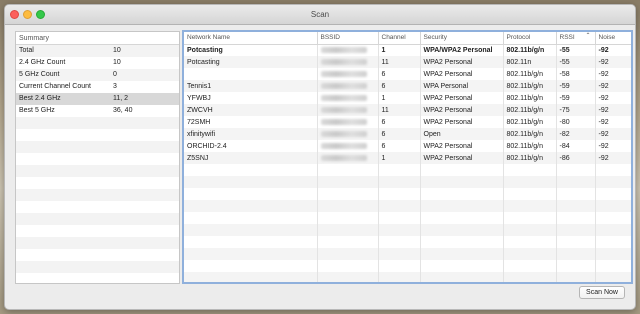 This screenshot has height=314, width=640. Describe the element at coordinates (97, 63) in the screenshot. I see `summary-row: 2.4 GHz Count 10` at that location.